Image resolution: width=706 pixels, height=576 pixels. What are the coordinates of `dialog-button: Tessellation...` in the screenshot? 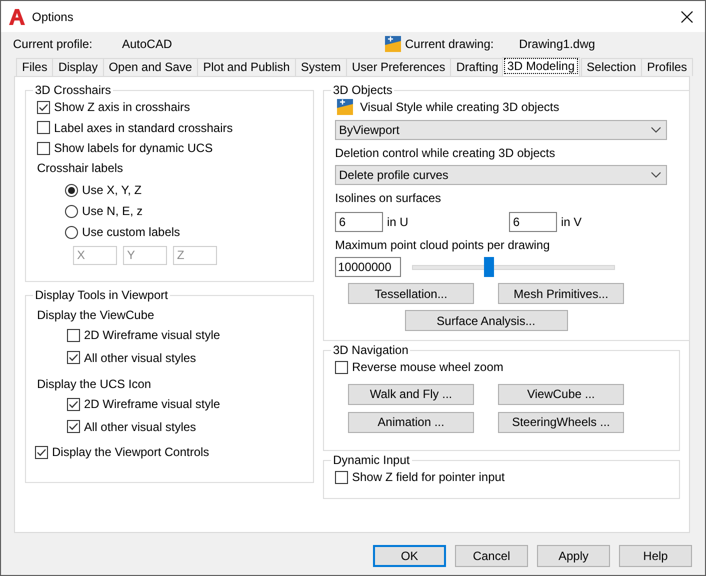 It's located at (411, 293).